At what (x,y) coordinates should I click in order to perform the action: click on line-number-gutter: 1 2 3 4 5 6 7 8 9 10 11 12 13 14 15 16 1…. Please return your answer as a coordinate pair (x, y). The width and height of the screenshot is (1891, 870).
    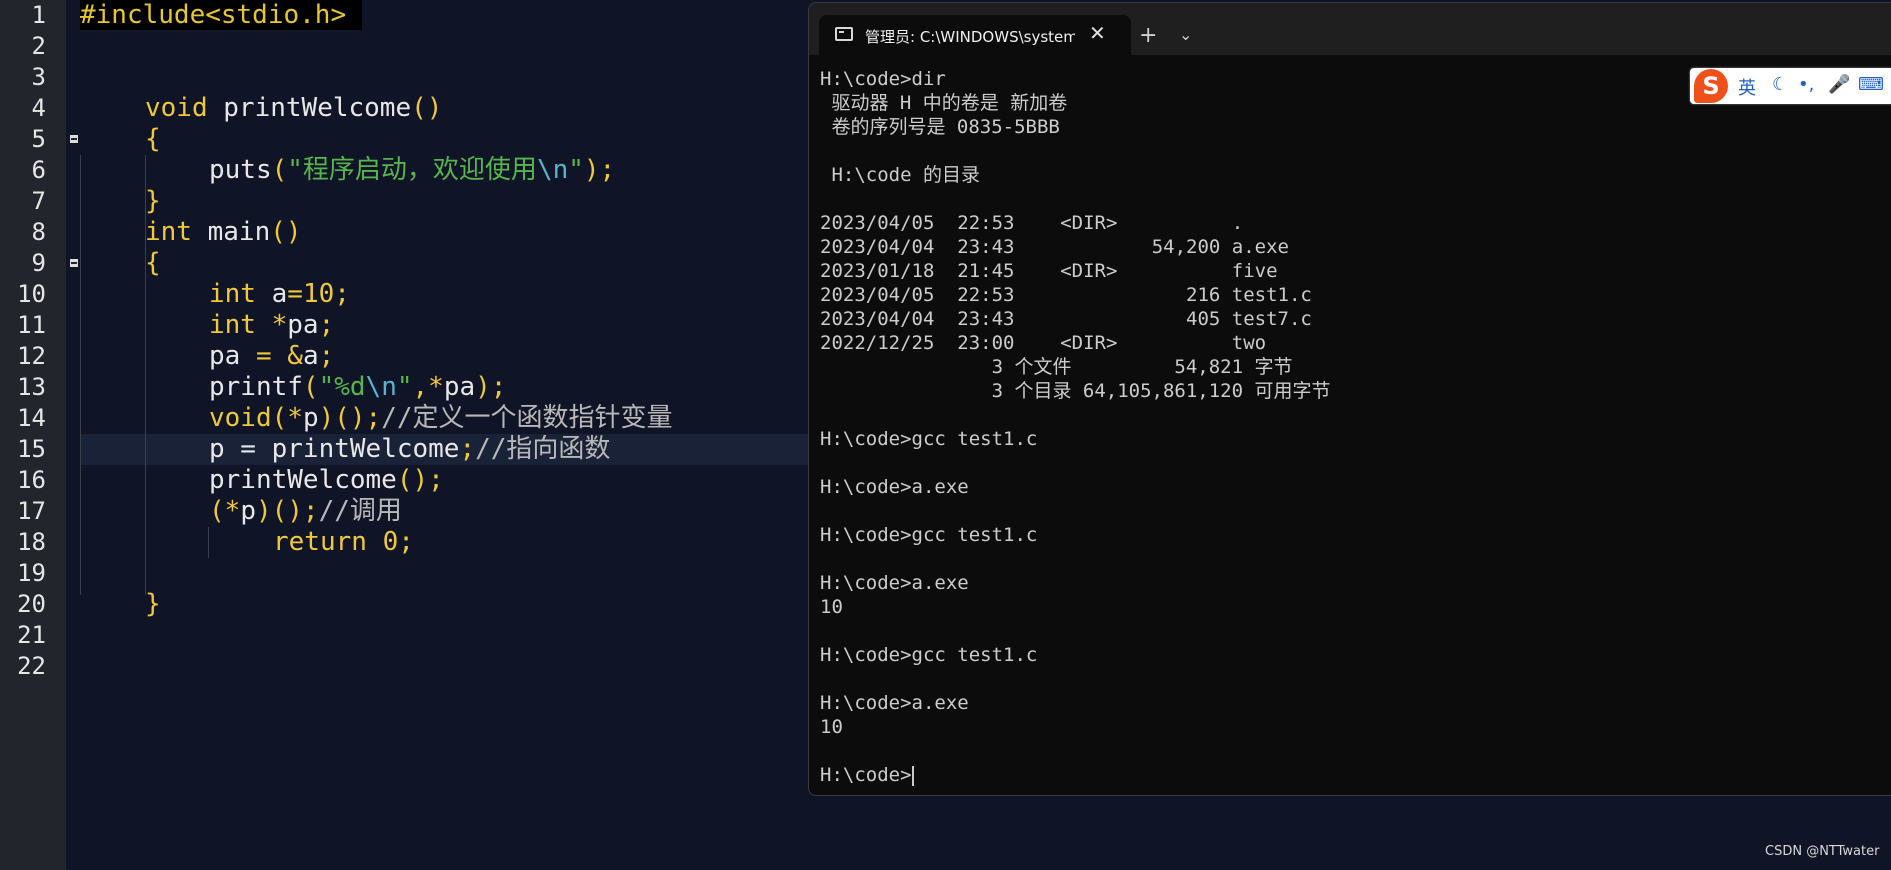
    Looking at the image, I should click on (33, 435).